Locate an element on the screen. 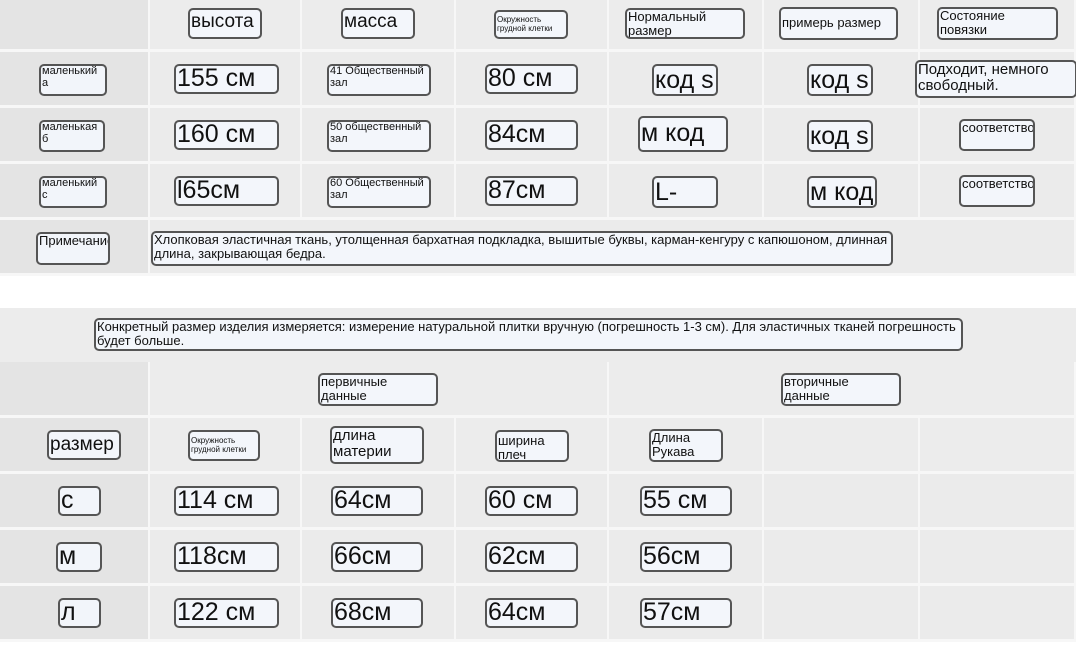  cell-b-try: код s is located at coordinates (842, 136).